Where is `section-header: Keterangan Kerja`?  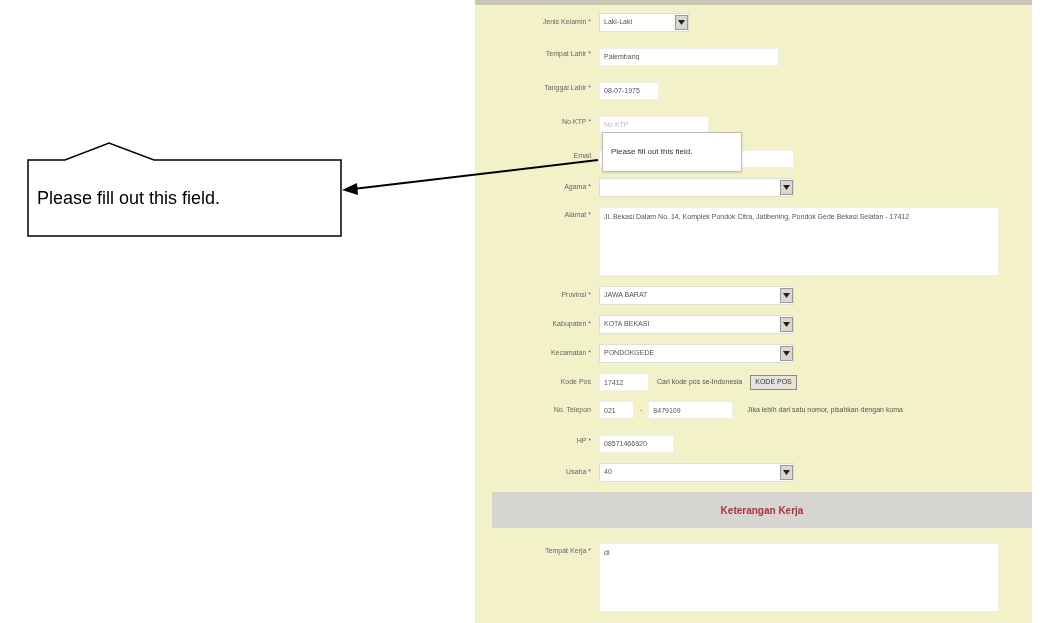
section-header: Keterangan Kerja is located at coordinates (762, 510).